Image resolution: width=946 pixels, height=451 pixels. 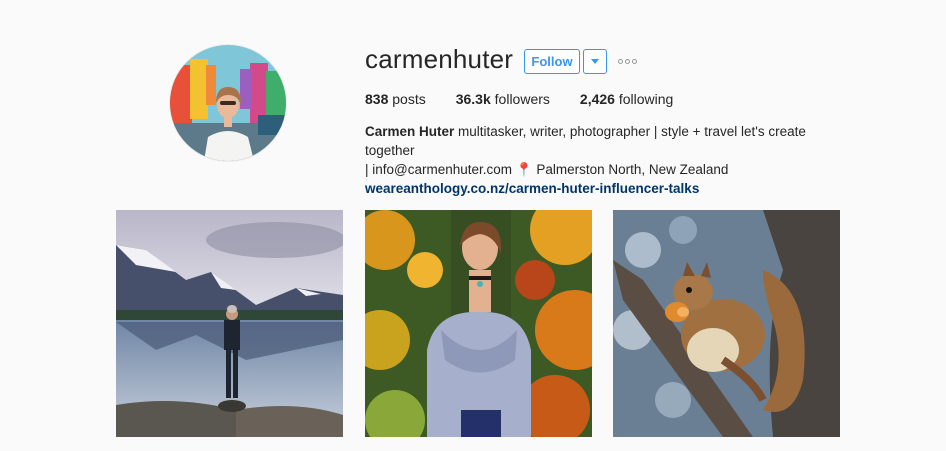 I want to click on caret-down-icon, so click(x=595, y=61).